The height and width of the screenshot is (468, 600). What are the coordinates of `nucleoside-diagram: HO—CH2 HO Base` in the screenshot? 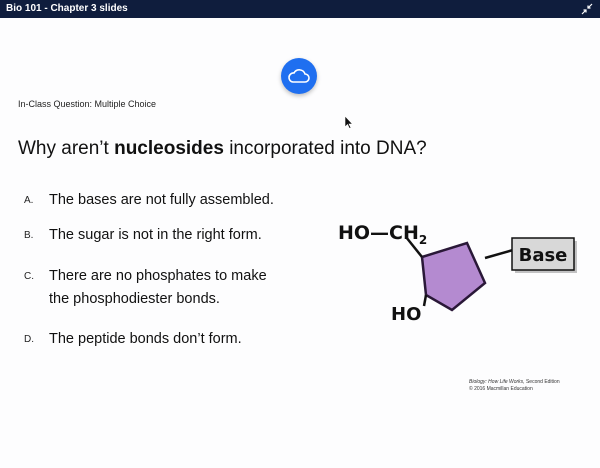 It's located at (457, 273).